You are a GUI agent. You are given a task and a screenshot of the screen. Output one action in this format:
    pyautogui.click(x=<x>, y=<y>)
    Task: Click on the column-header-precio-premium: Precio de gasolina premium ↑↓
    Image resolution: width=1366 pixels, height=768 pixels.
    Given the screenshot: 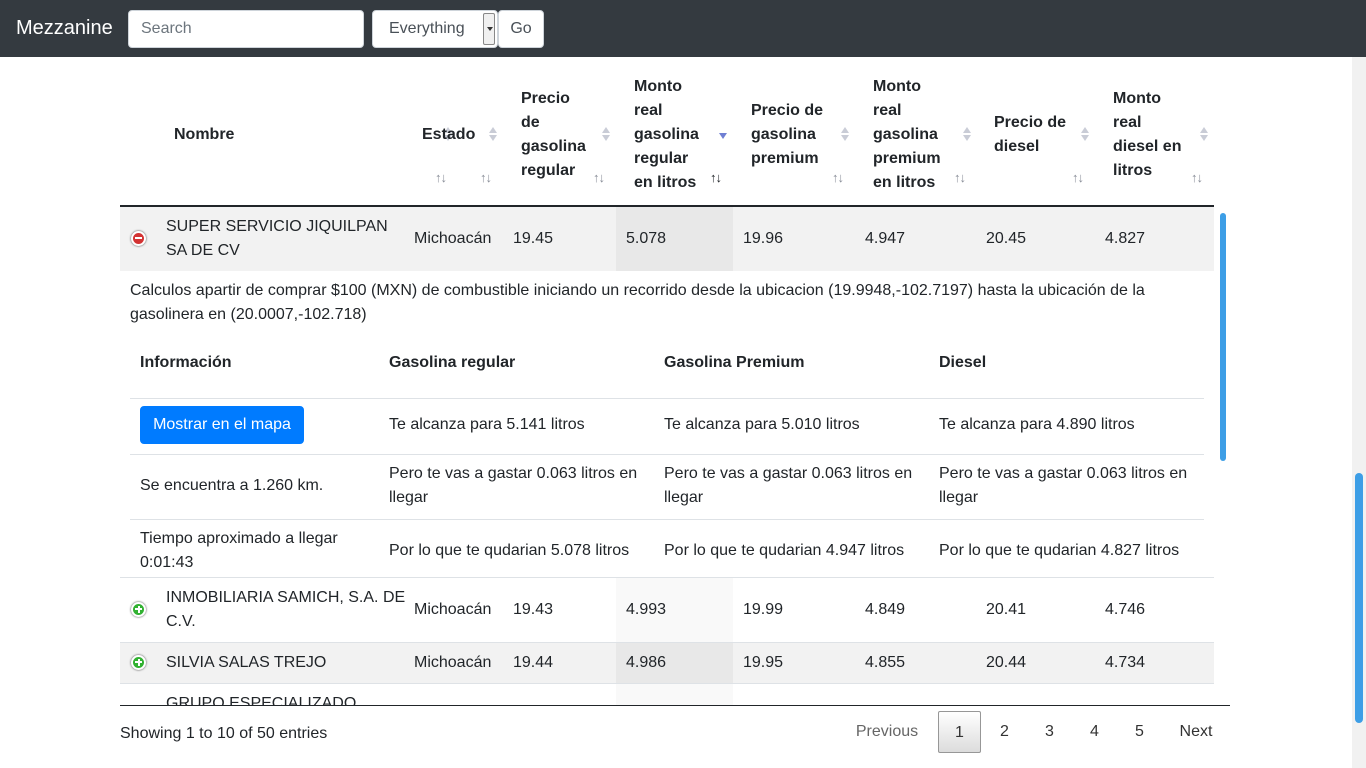 What is the action you would take?
    pyautogui.click(x=802, y=131)
    